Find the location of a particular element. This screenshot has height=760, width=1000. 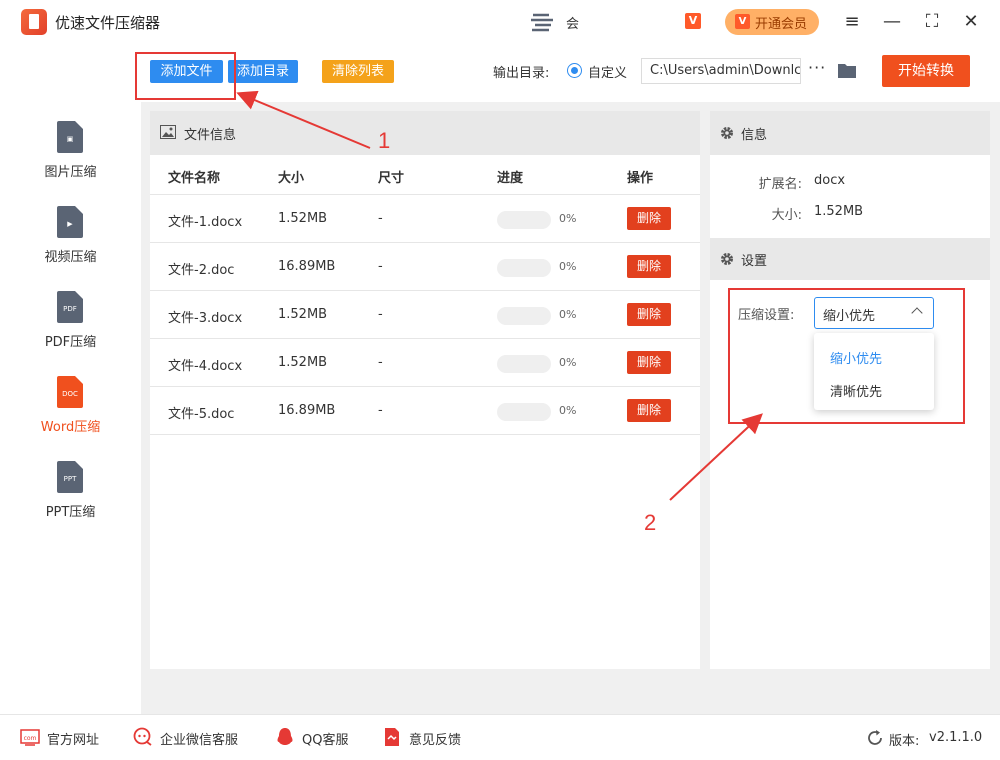

file-name: 文件-4.docx is located at coordinates (205, 366).